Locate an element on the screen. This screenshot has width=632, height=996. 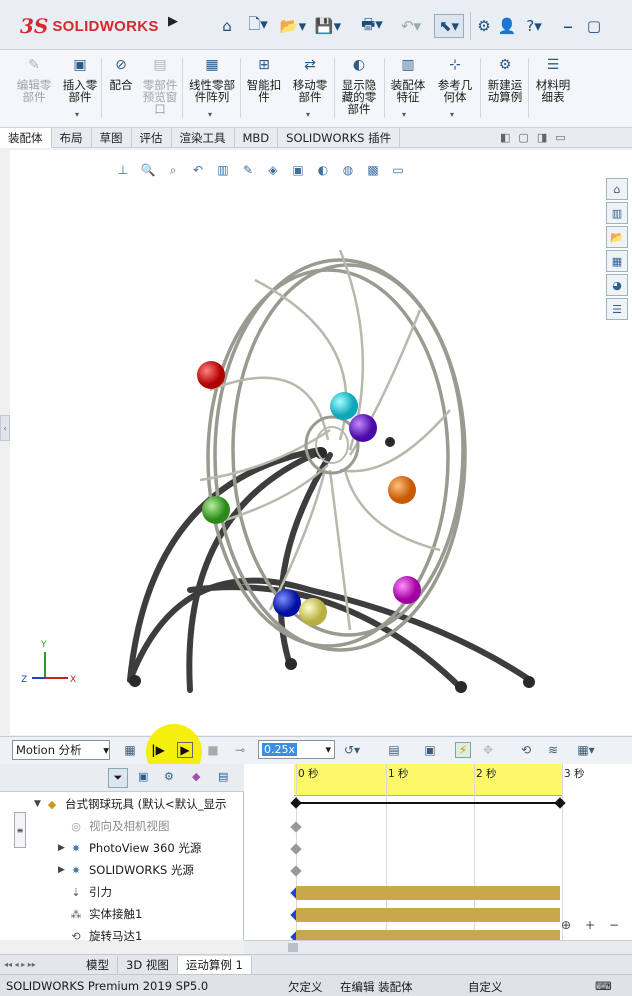
autokey-icon: ⚡ is located at coordinates (463, 750).